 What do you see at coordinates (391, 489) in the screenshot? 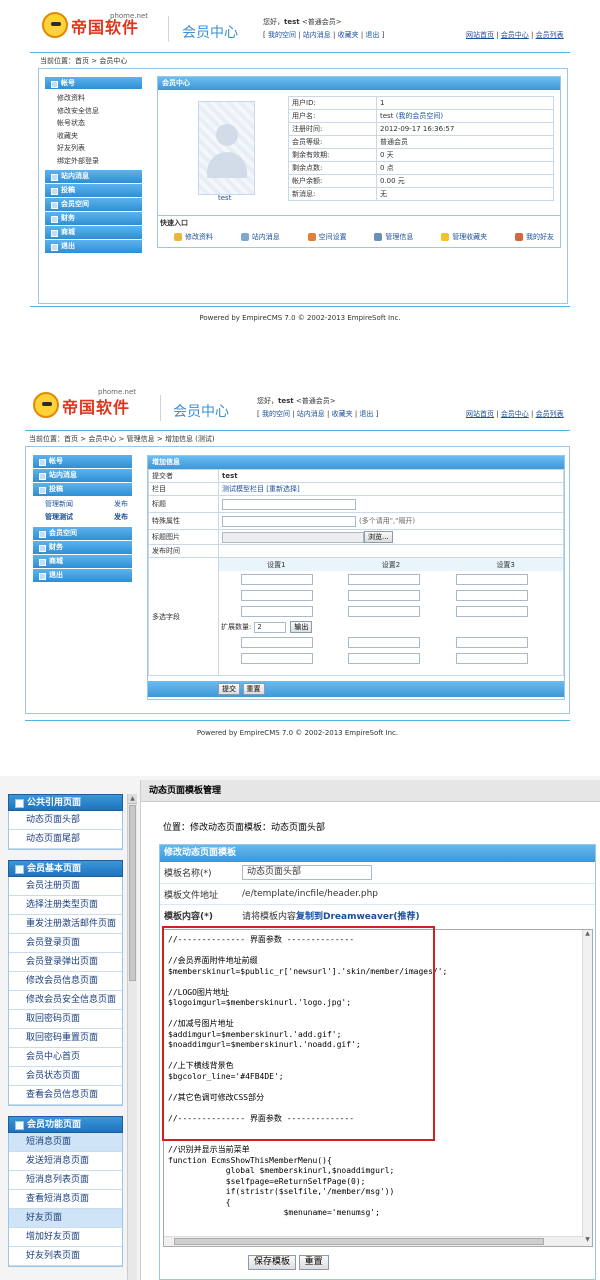
I see `column-select-link: 测试模型栏目 [重新选择]` at bounding box center [391, 489].